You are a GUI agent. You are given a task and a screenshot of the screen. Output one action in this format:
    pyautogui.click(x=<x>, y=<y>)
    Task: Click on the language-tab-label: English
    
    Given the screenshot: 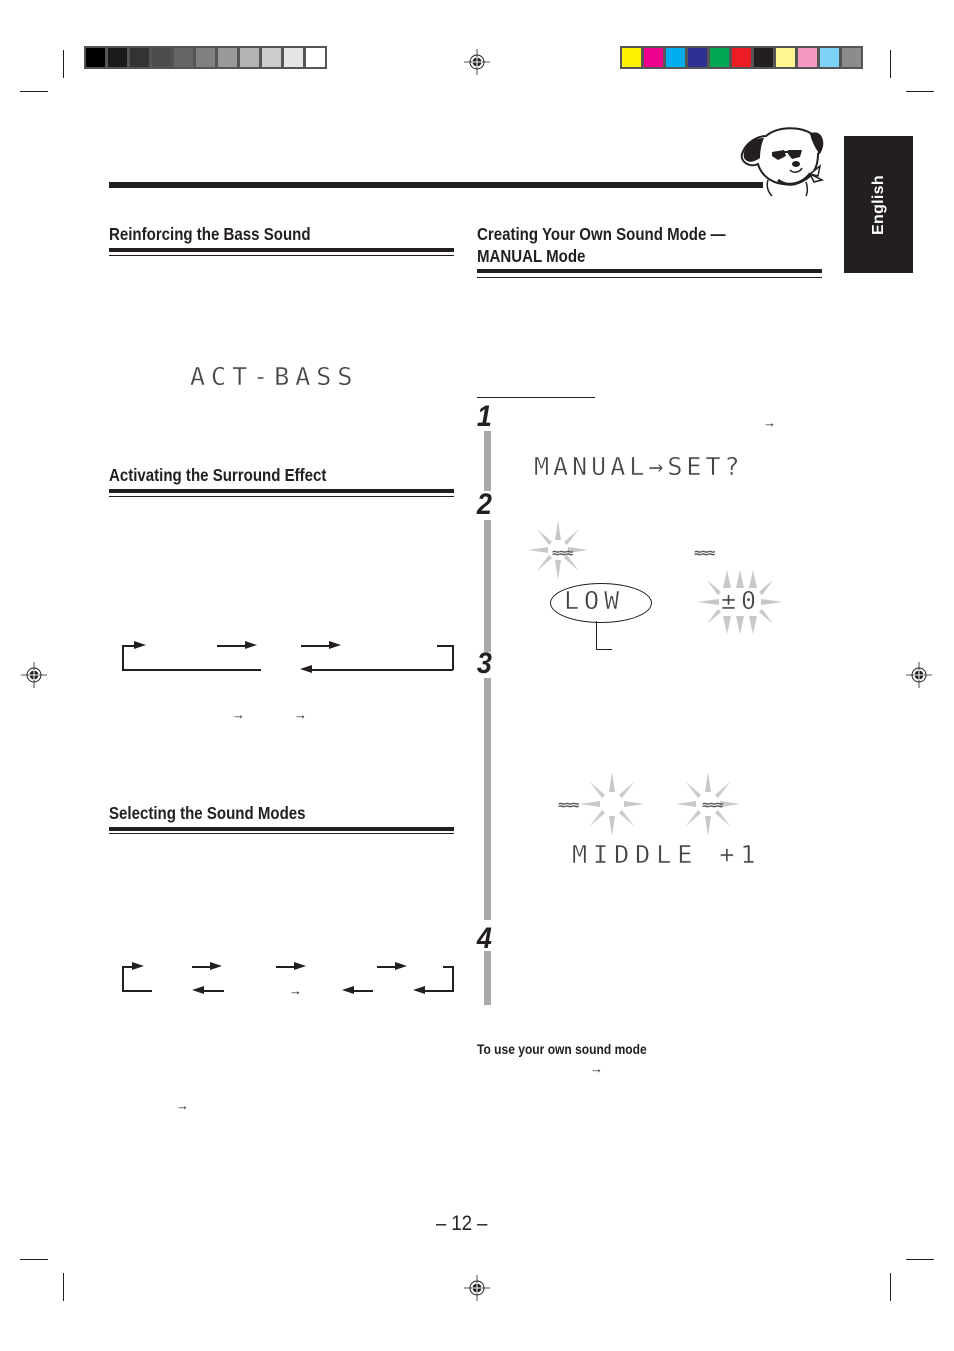 What is the action you would take?
    pyautogui.click(x=878, y=204)
    